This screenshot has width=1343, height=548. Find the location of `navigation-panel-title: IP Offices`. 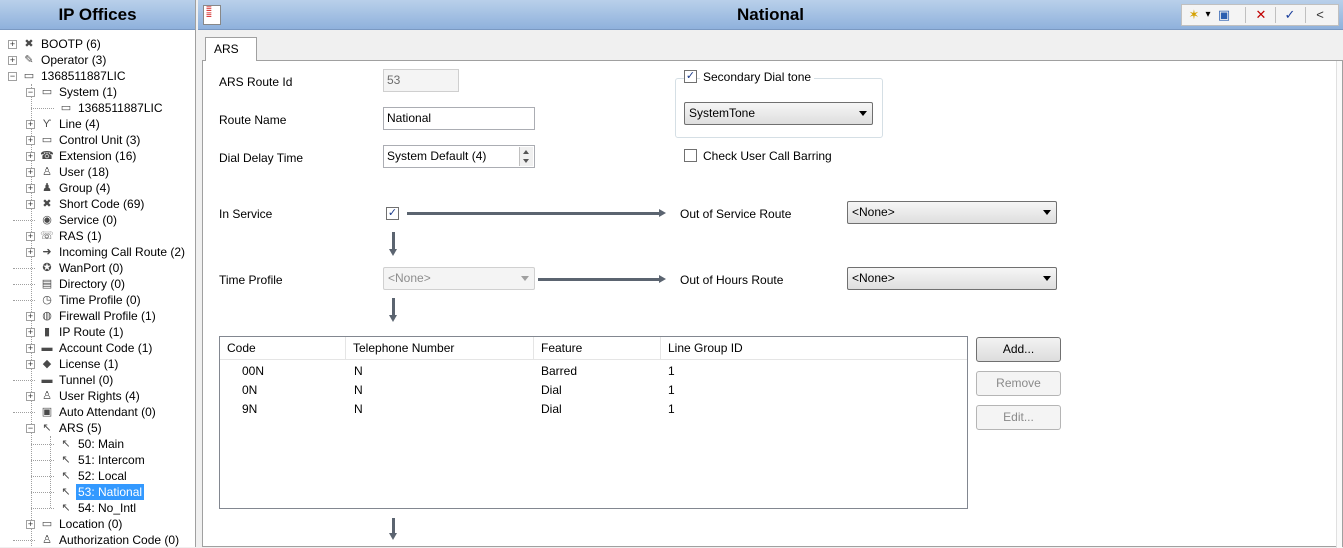

navigation-panel-title: IP Offices is located at coordinates (97, 15).